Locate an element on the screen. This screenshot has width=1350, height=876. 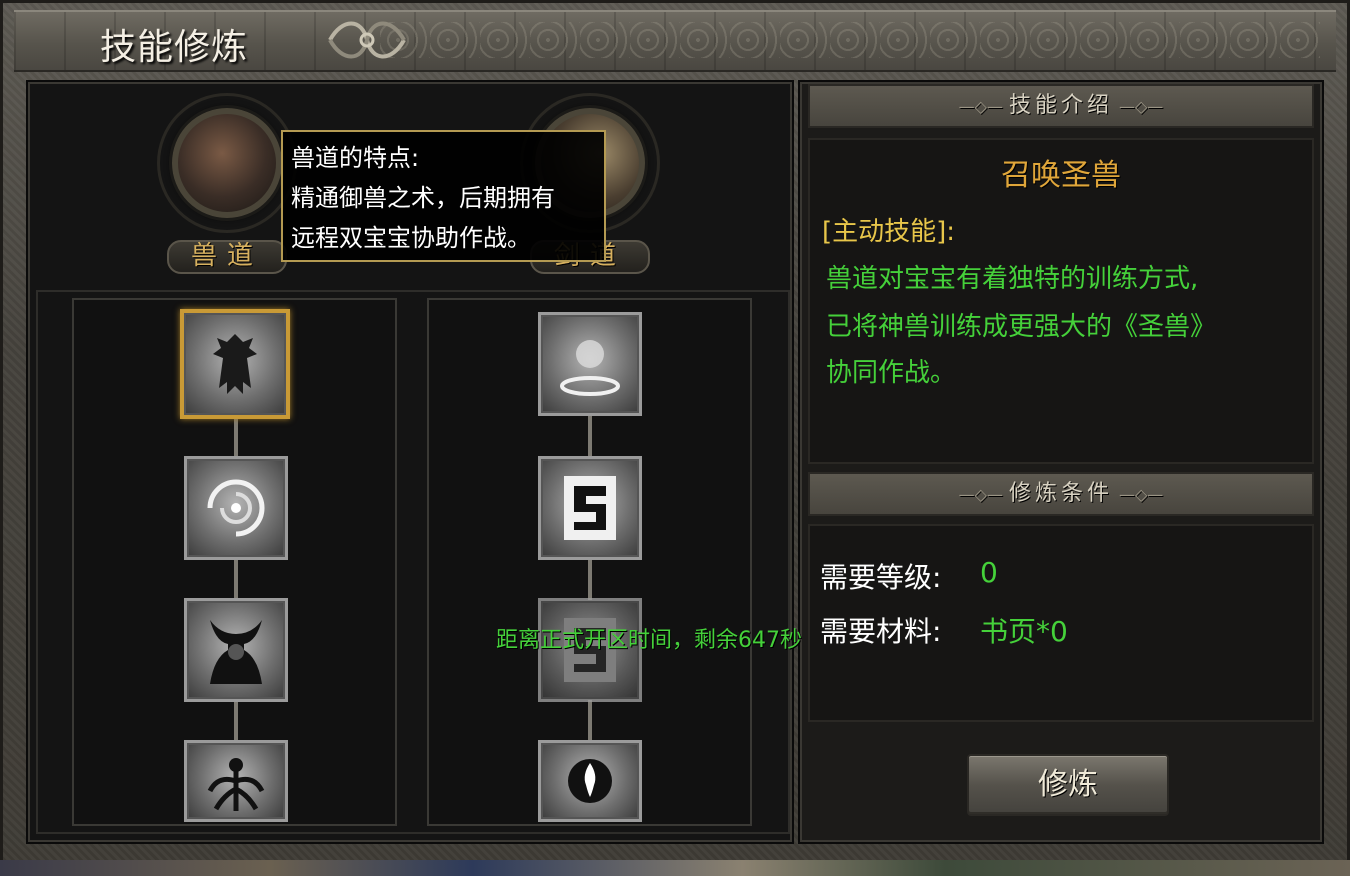
server-open-countdown: 距离正式开区时间，剩余647秒 is located at coordinates (649, 640).